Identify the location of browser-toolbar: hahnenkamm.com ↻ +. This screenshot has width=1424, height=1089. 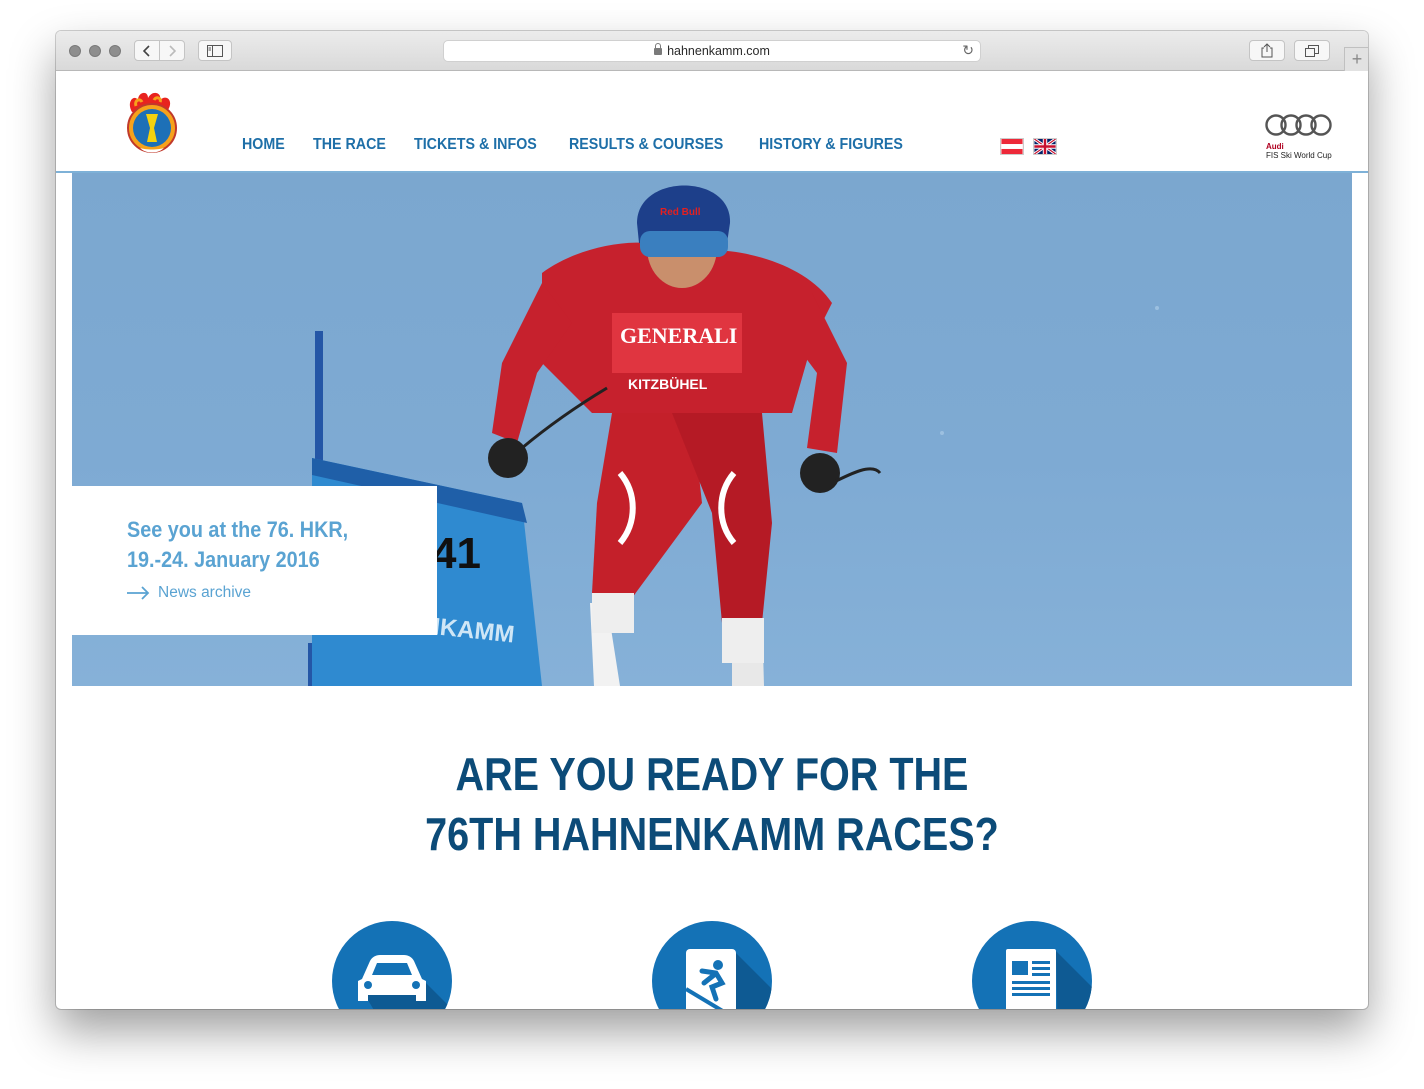
(712, 51).